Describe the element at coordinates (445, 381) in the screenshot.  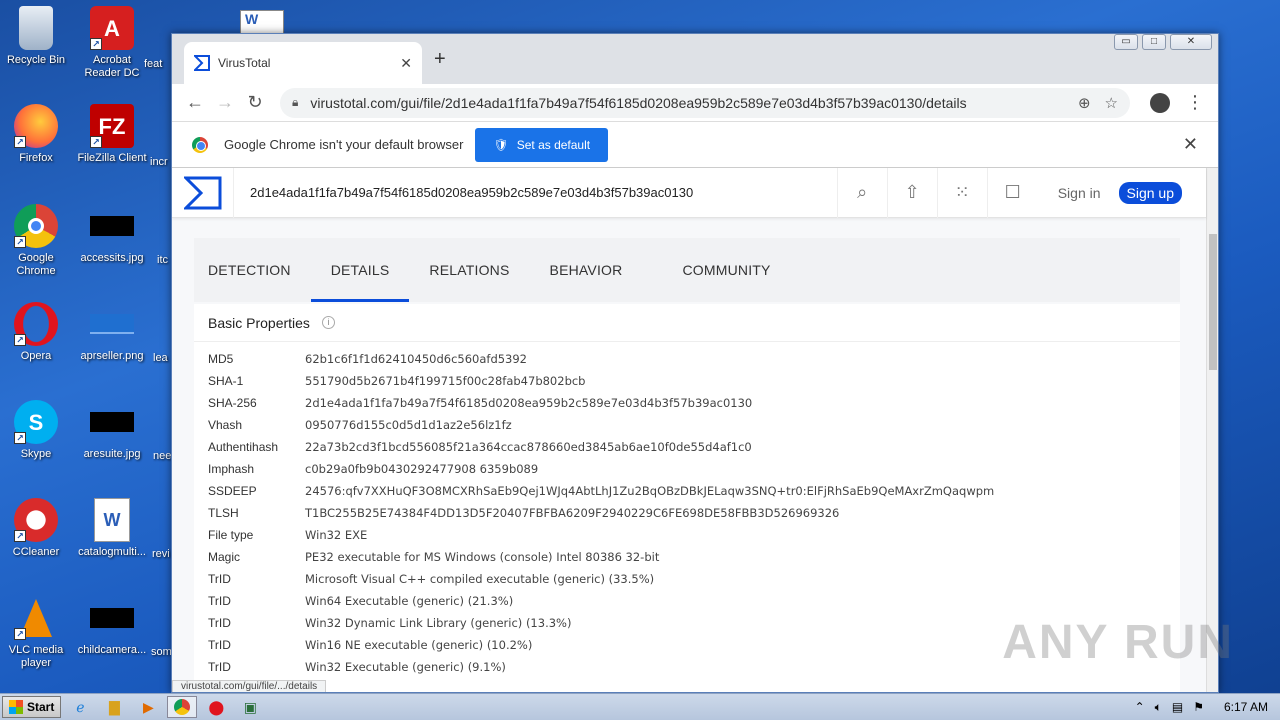
I see `property-value: 551790d5b2671b4f199715f00c28fab47b802bcb` at that location.